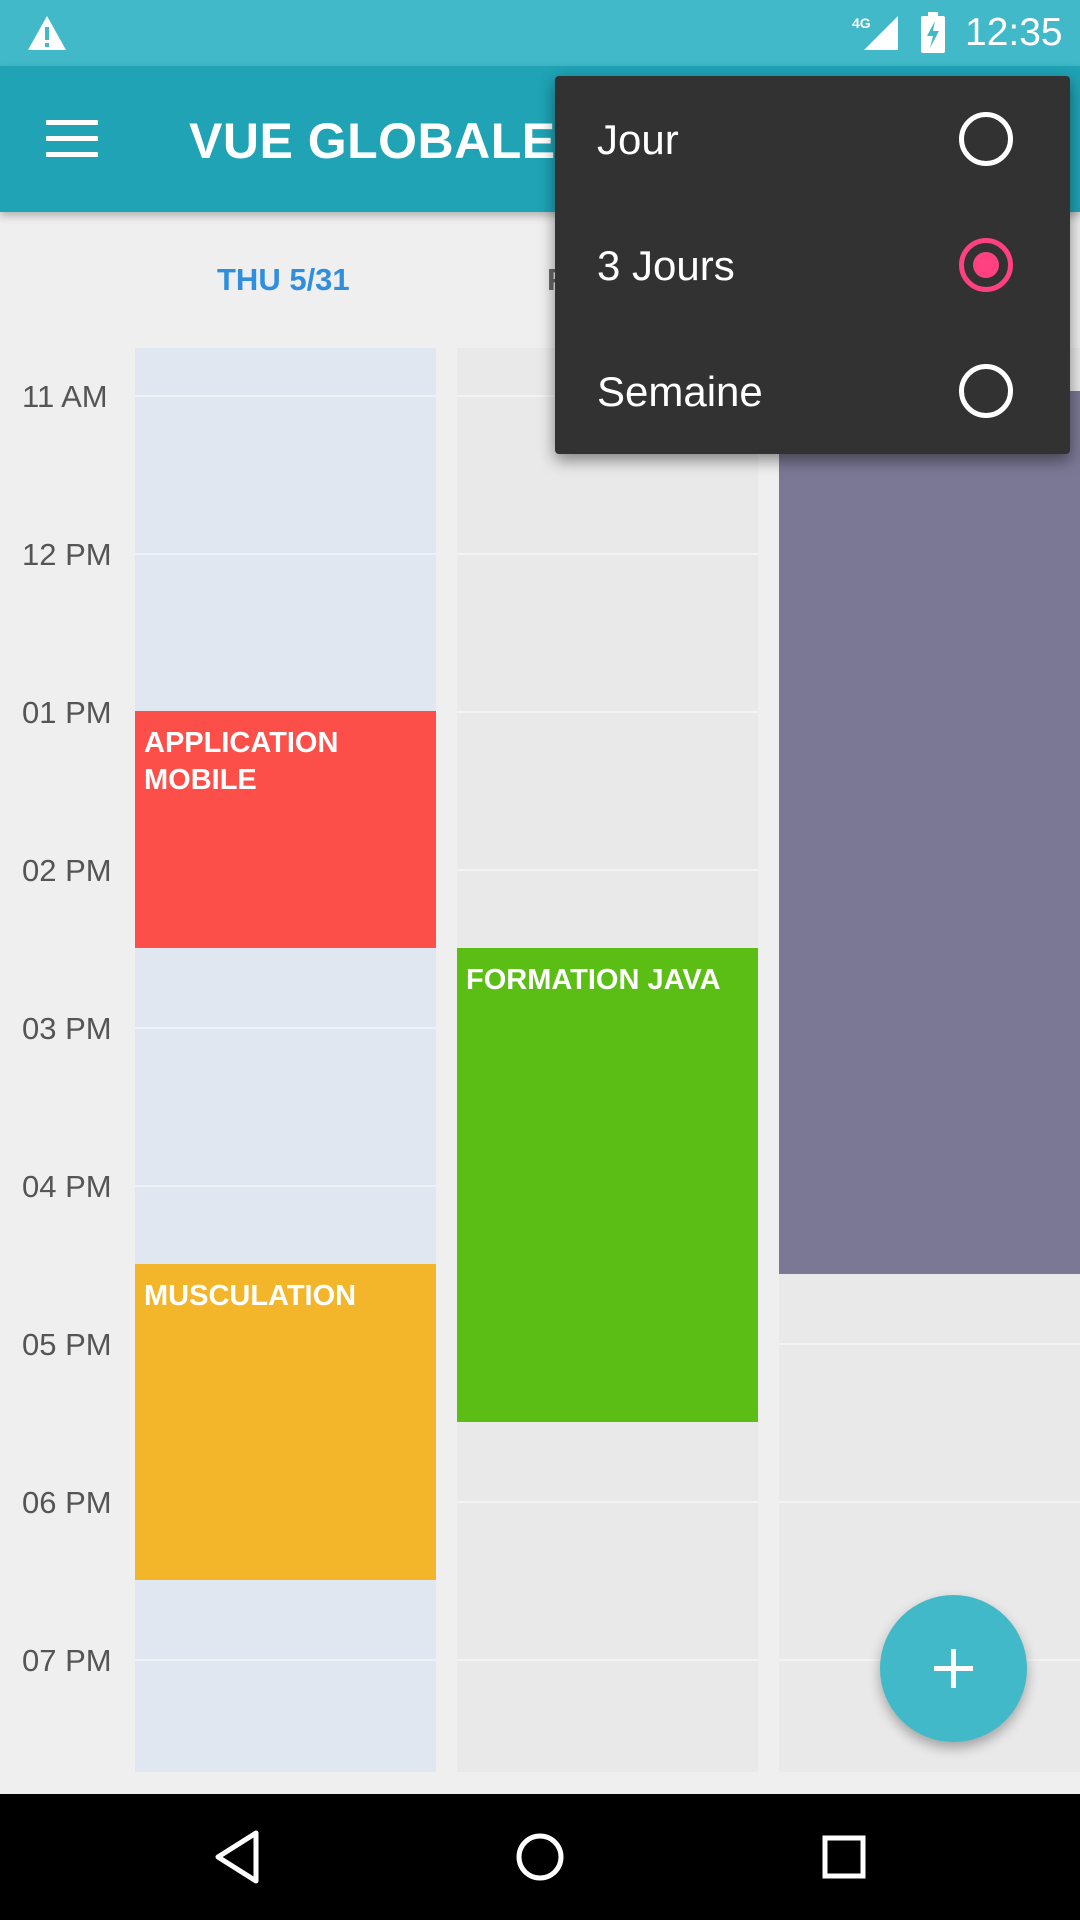 The image size is (1080, 1920). I want to click on event-partial, so click(929, 832).